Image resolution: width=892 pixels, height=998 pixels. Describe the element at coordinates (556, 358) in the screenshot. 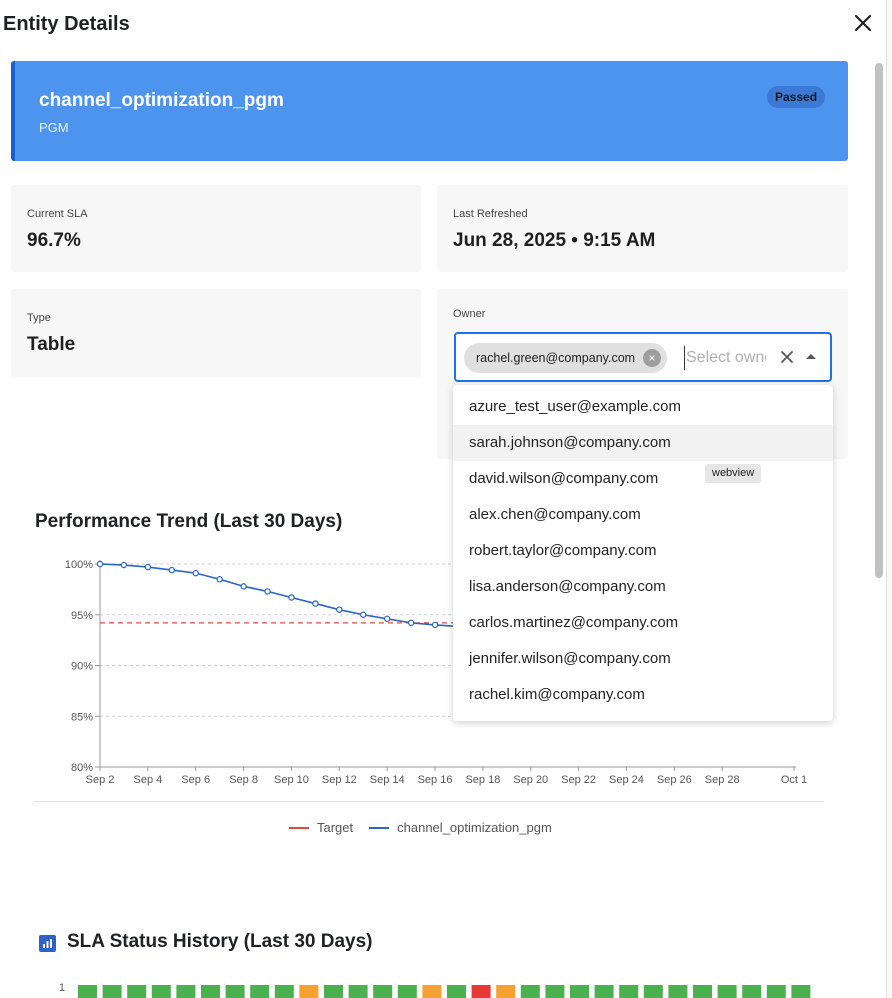

I see `owner-chip-label: rachel.green@company.com` at that location.